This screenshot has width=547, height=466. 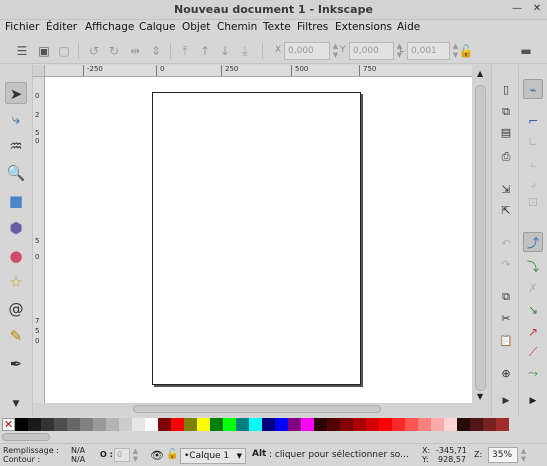 What do you see at coordinates (44, 51) in the screenshot?
I see `select-all-layers-icon: ▣` at bounding box center [44, 51].